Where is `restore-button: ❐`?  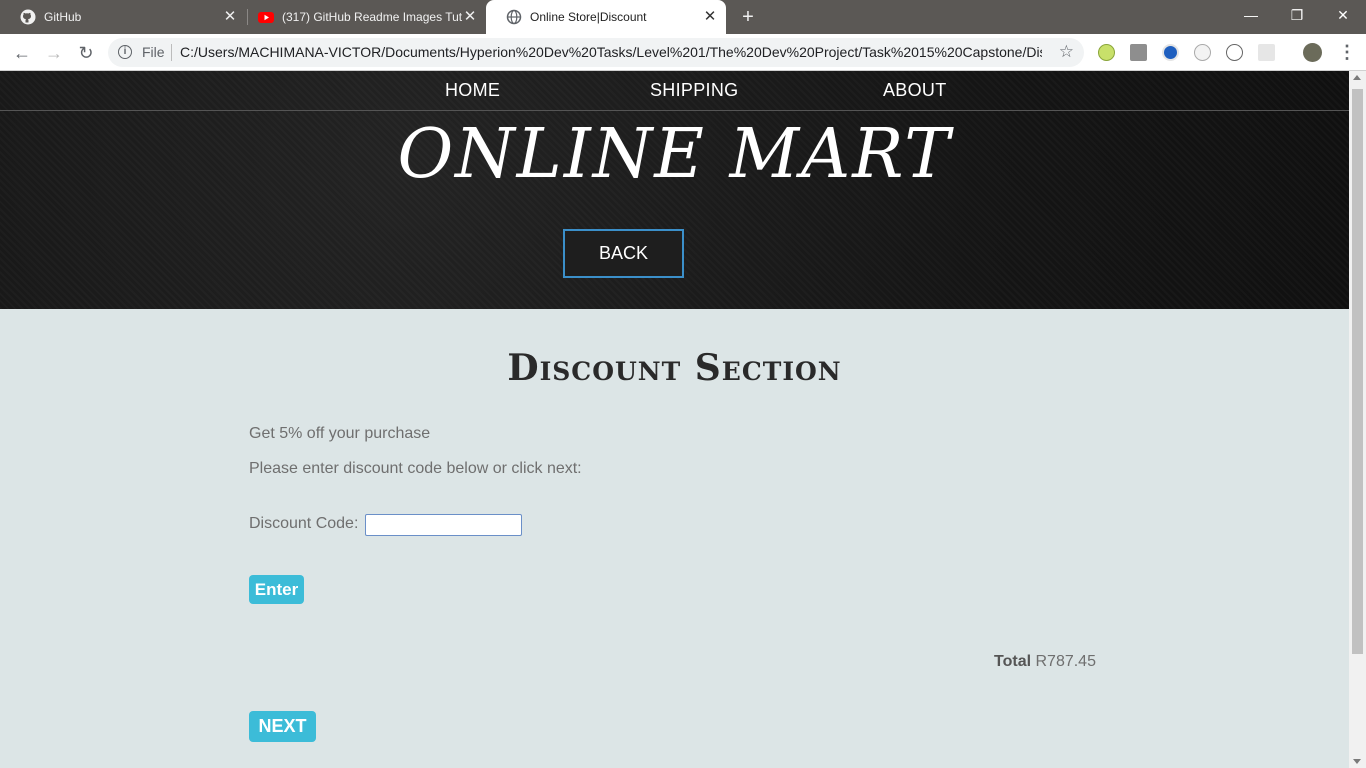 restore-button: ❐ is located at coordinates (1297, 15).